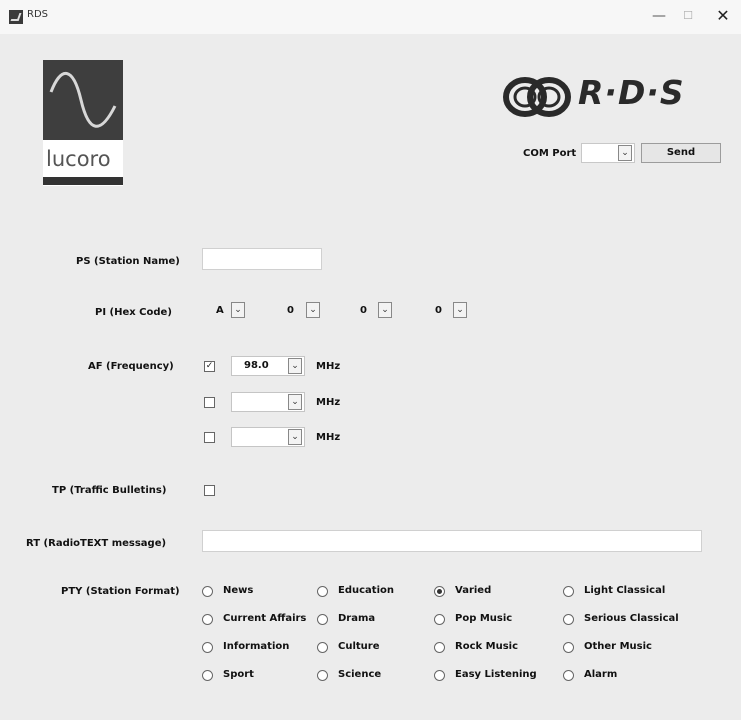  What do you see at coordinates (209, 490) in the screenshot?
I see `tp-checkbox` at bounding box center [209, 490].